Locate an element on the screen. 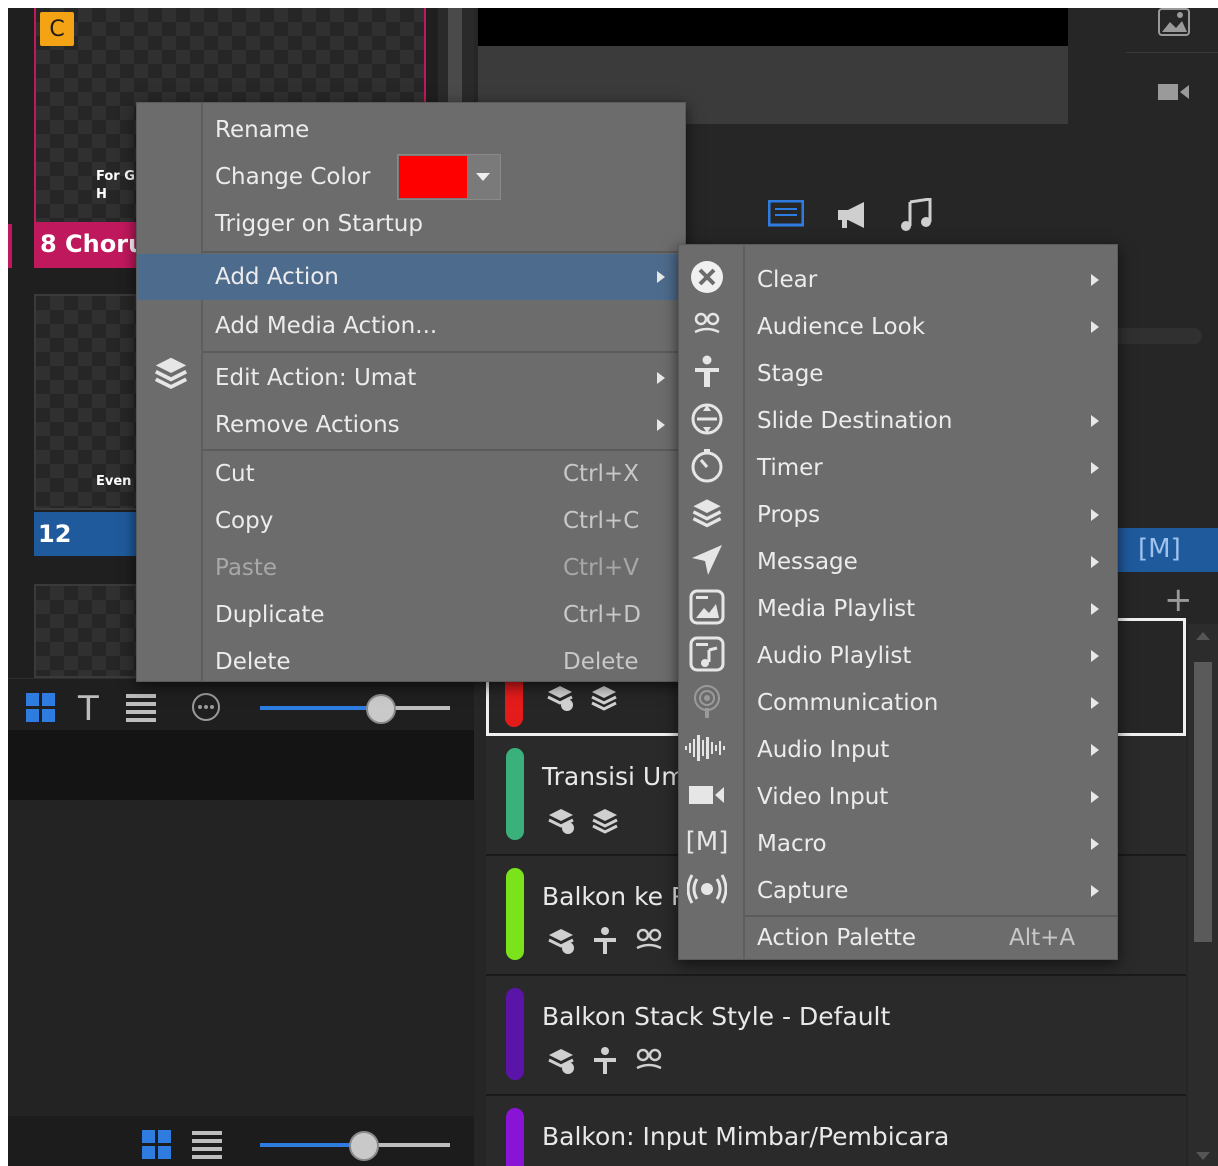 This screenshot has width=1218, height=1166. macro-header: [M] is located at coordinates (1167, 550).